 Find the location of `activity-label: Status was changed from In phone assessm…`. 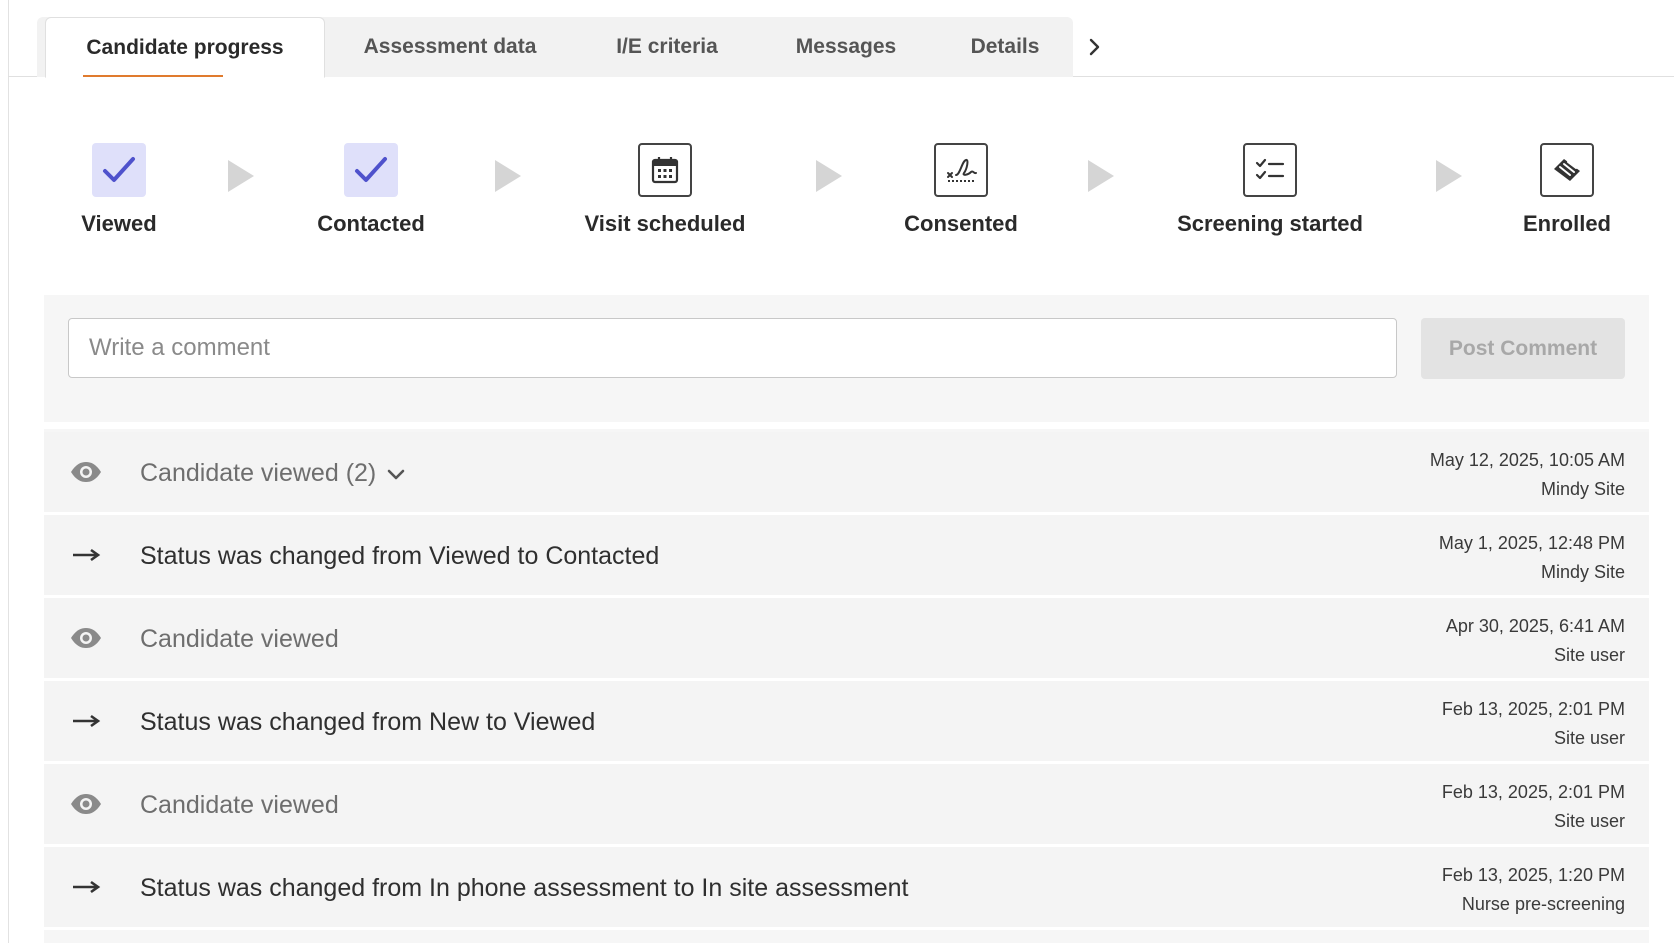

activity-label: Status was changed from In phone assessm… is located at coordinates (524, 888).